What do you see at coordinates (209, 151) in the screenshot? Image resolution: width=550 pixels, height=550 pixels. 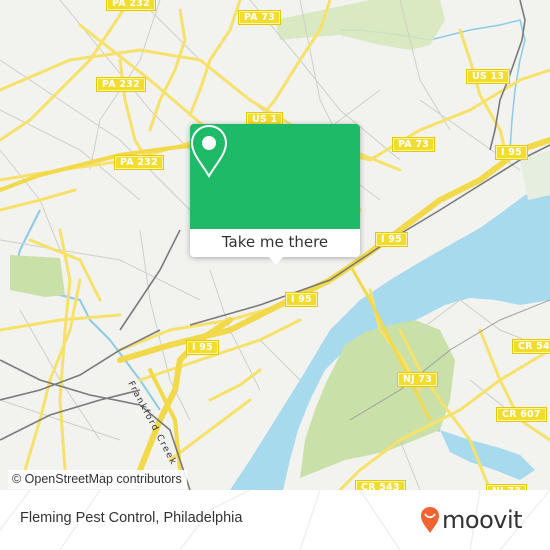 I see `map-pin-icon` at bounding box center [209, 151].